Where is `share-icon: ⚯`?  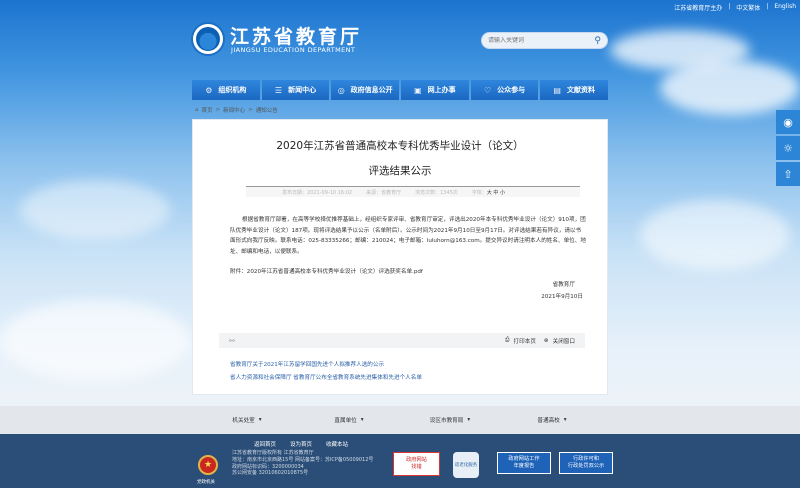 share-icon: ⚯ is located at coordinates (232, 341).